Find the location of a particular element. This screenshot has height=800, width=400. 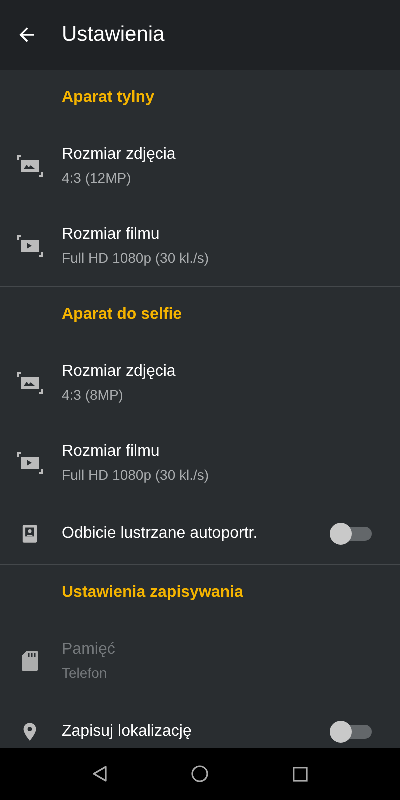

settings-item: Odbicie lustrzane autoportr. is located at coordinates (200, 533).